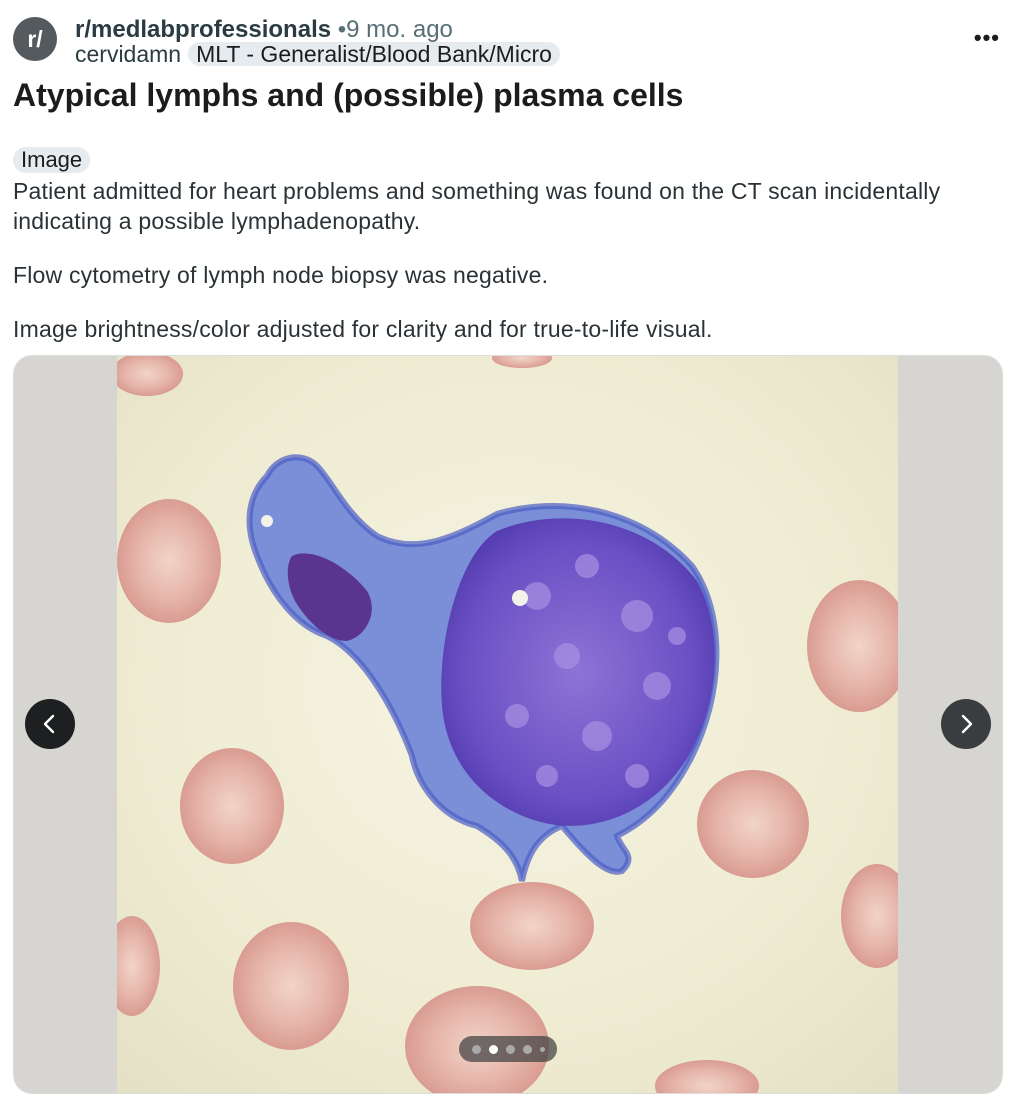 Image resolution: width=1024 pixels, height=1114 pixels. Describe the element at coordinates (35, 39) in the screenshot. I see `subreddit-avatar: r/` at that location.